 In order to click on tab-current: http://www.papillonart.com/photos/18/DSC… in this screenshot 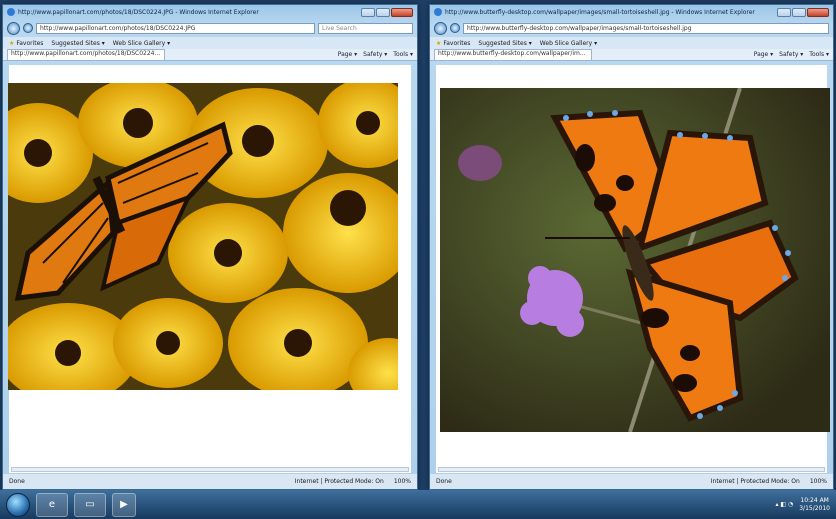, I will do `click(86, 54)`.